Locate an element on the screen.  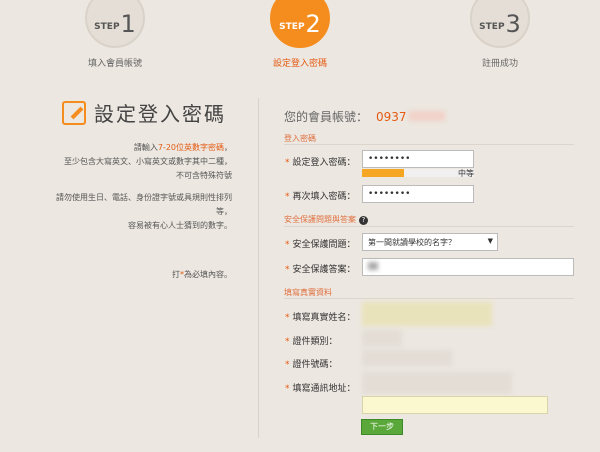
security-question-label: * 安全保護問題： is located at coordinates (320, 243).